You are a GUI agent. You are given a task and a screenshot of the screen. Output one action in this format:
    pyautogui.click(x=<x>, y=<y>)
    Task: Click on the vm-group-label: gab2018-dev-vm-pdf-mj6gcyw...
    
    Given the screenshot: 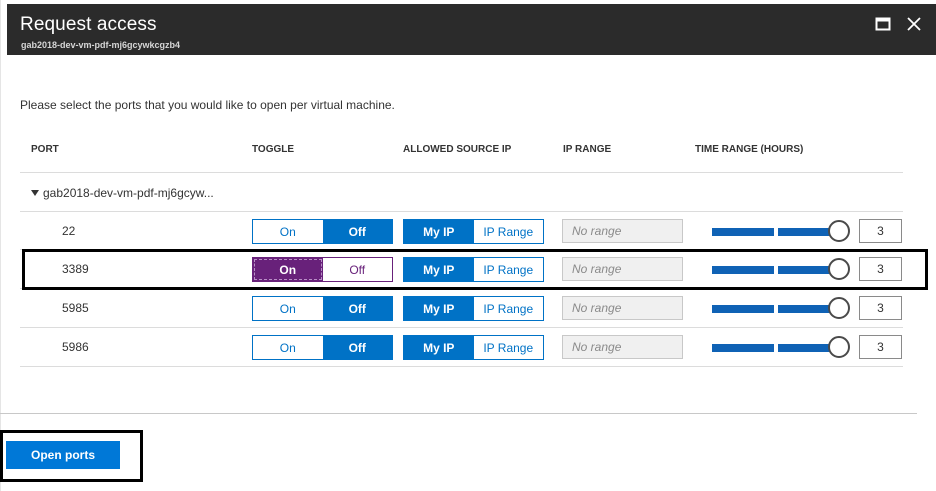 What is the action you would take?
    pyautogui.click(x=128, y=193)
    